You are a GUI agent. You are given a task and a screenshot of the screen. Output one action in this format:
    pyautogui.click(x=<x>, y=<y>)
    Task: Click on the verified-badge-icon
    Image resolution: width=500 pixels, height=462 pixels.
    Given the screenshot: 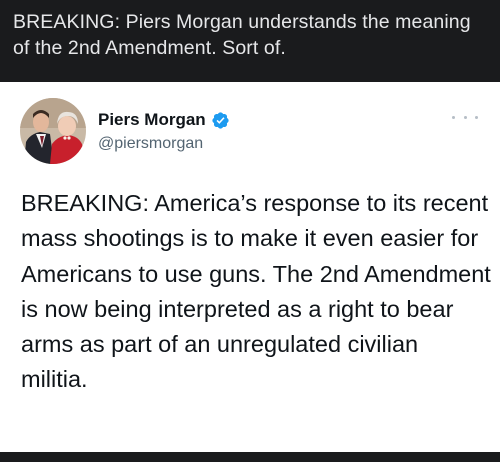 What is the action you would take?
    pyautogui.click(x=220, y=120)
    